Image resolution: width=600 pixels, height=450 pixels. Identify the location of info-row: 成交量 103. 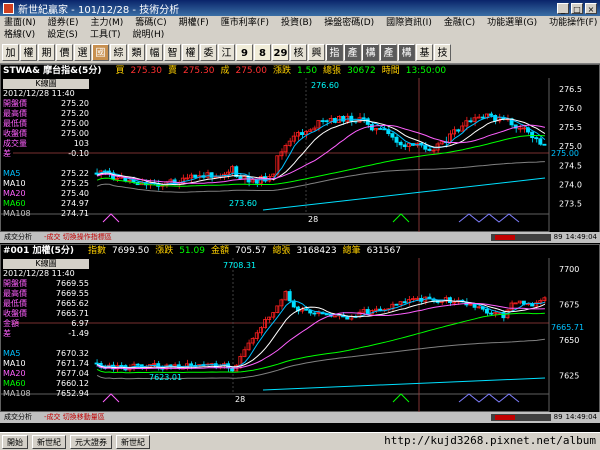
(46, 143).